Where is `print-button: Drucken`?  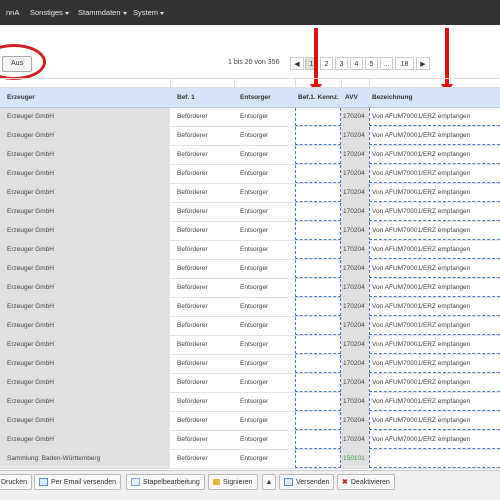
print-button: Drucken is located at coordinates (16, 482).